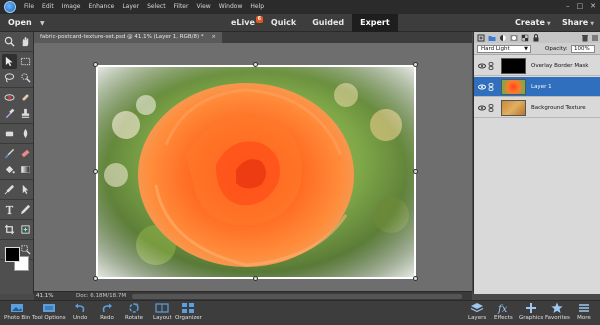 This screenshot has height=325, width=600. What do you see at coordinates (162, 312) in the screenshot?
I see `layout-button: Layout` at bounding box center [162, 312].